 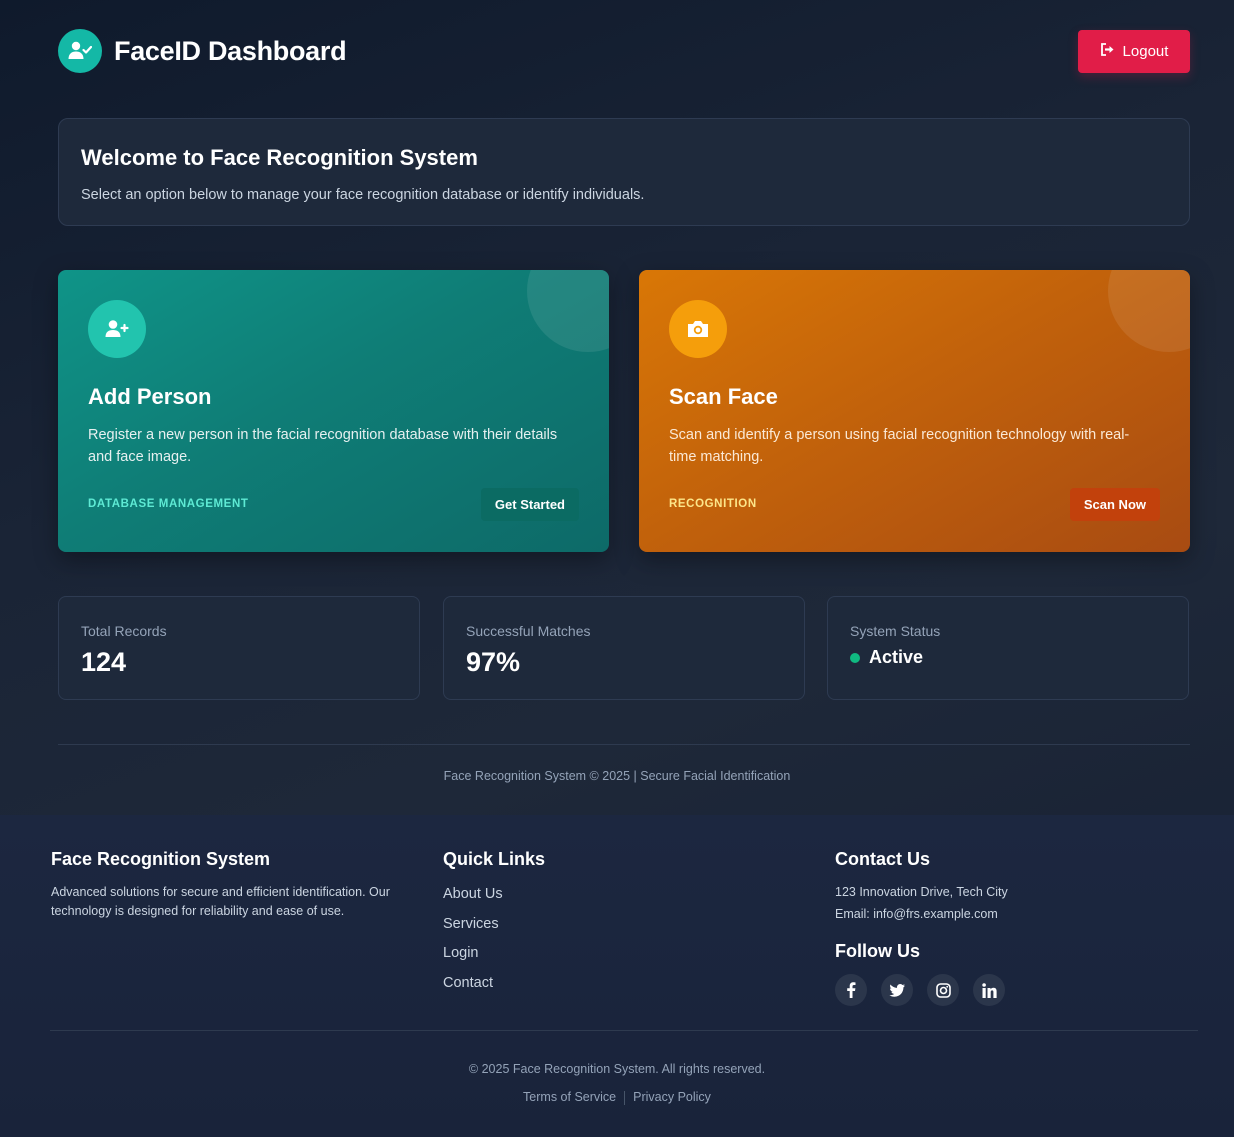 What do you see at coordinates (239, 648) in the screenshot?
I see `stat-total-records: Total Records 124` at bounding box center [239, 648].